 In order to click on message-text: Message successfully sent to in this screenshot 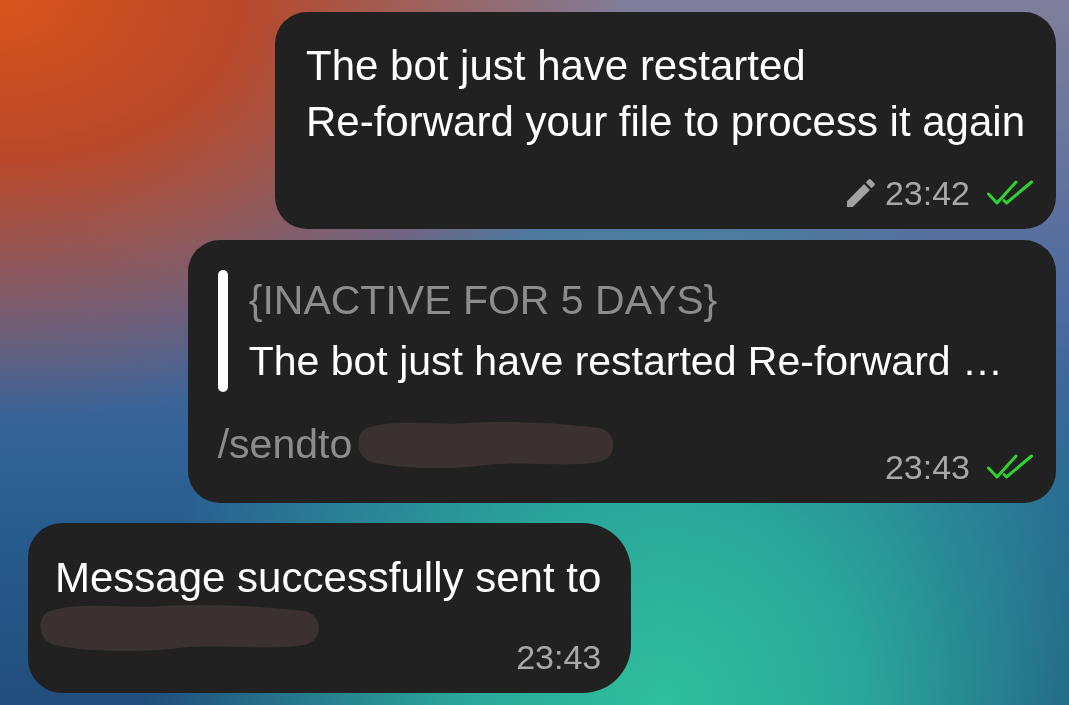, I will do `click(328, 578)`.